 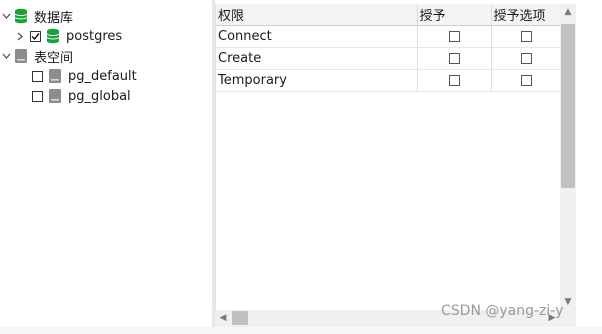 I want to click on tree-node-postgres: postgres, so click(x=68, y=36).